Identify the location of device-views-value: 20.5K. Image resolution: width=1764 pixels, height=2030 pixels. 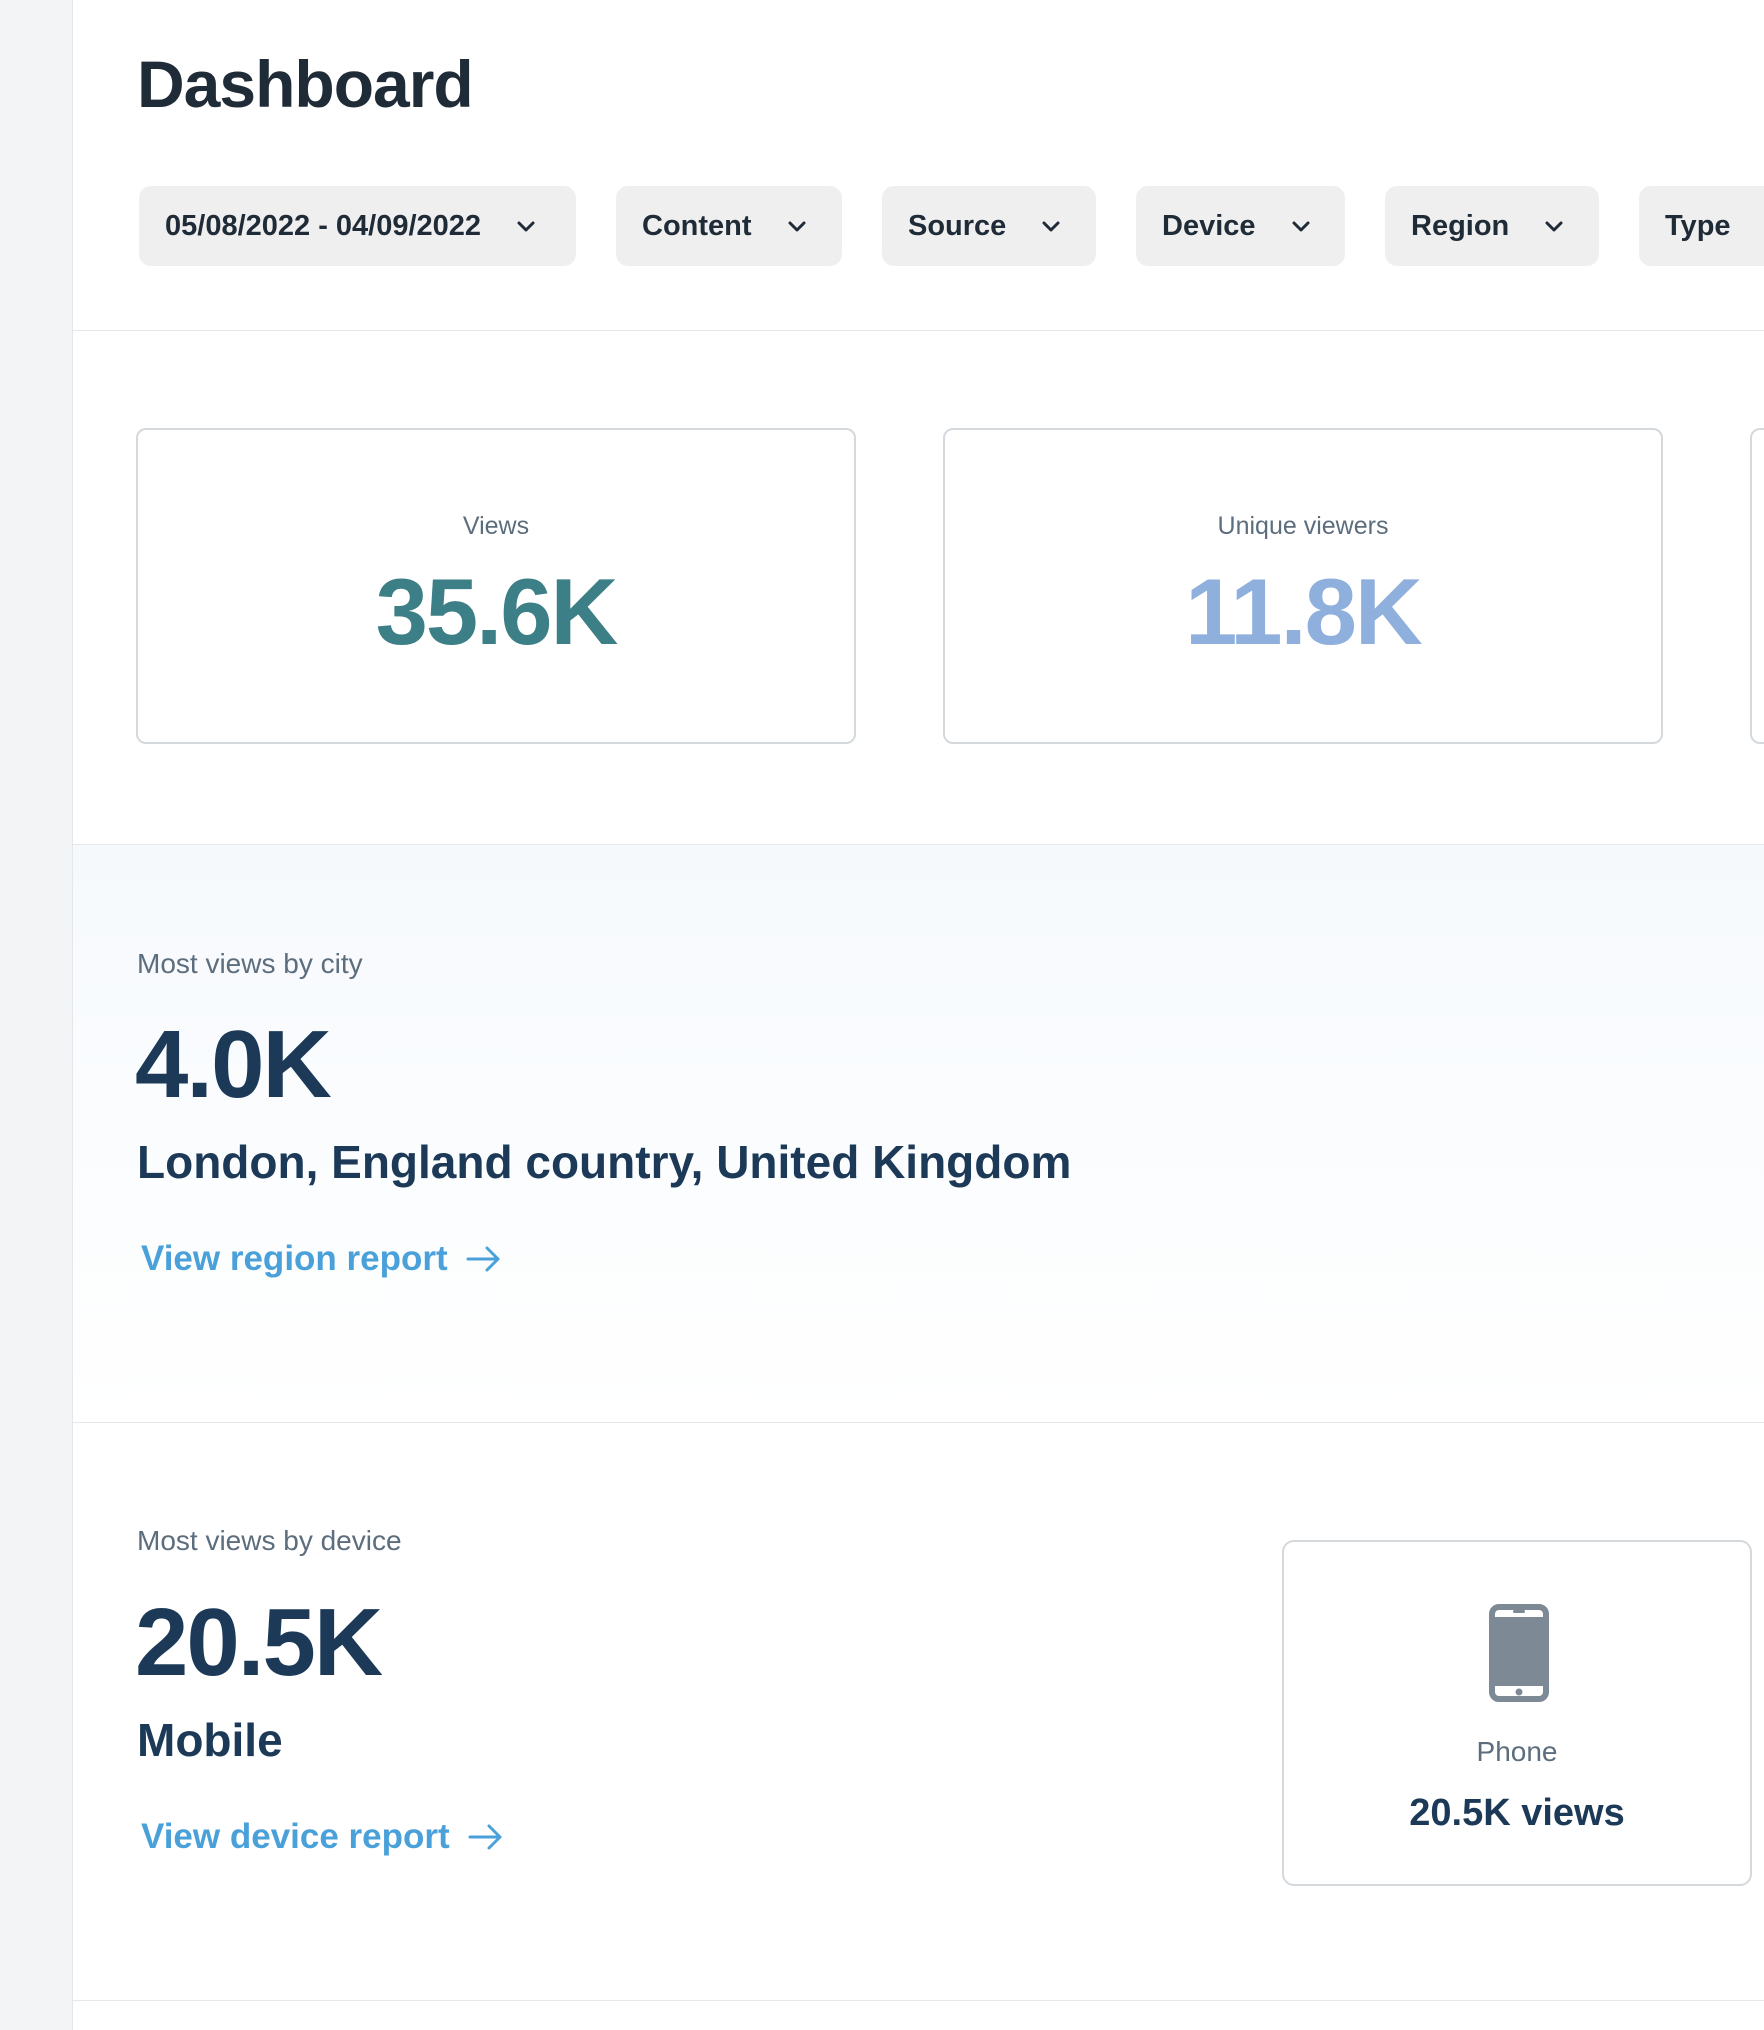
(259, 1642).